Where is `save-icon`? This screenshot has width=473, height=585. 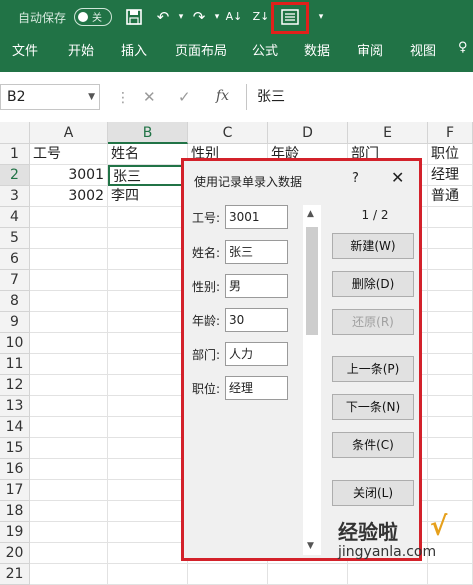
save-icon is located at coordinates (134, 17).